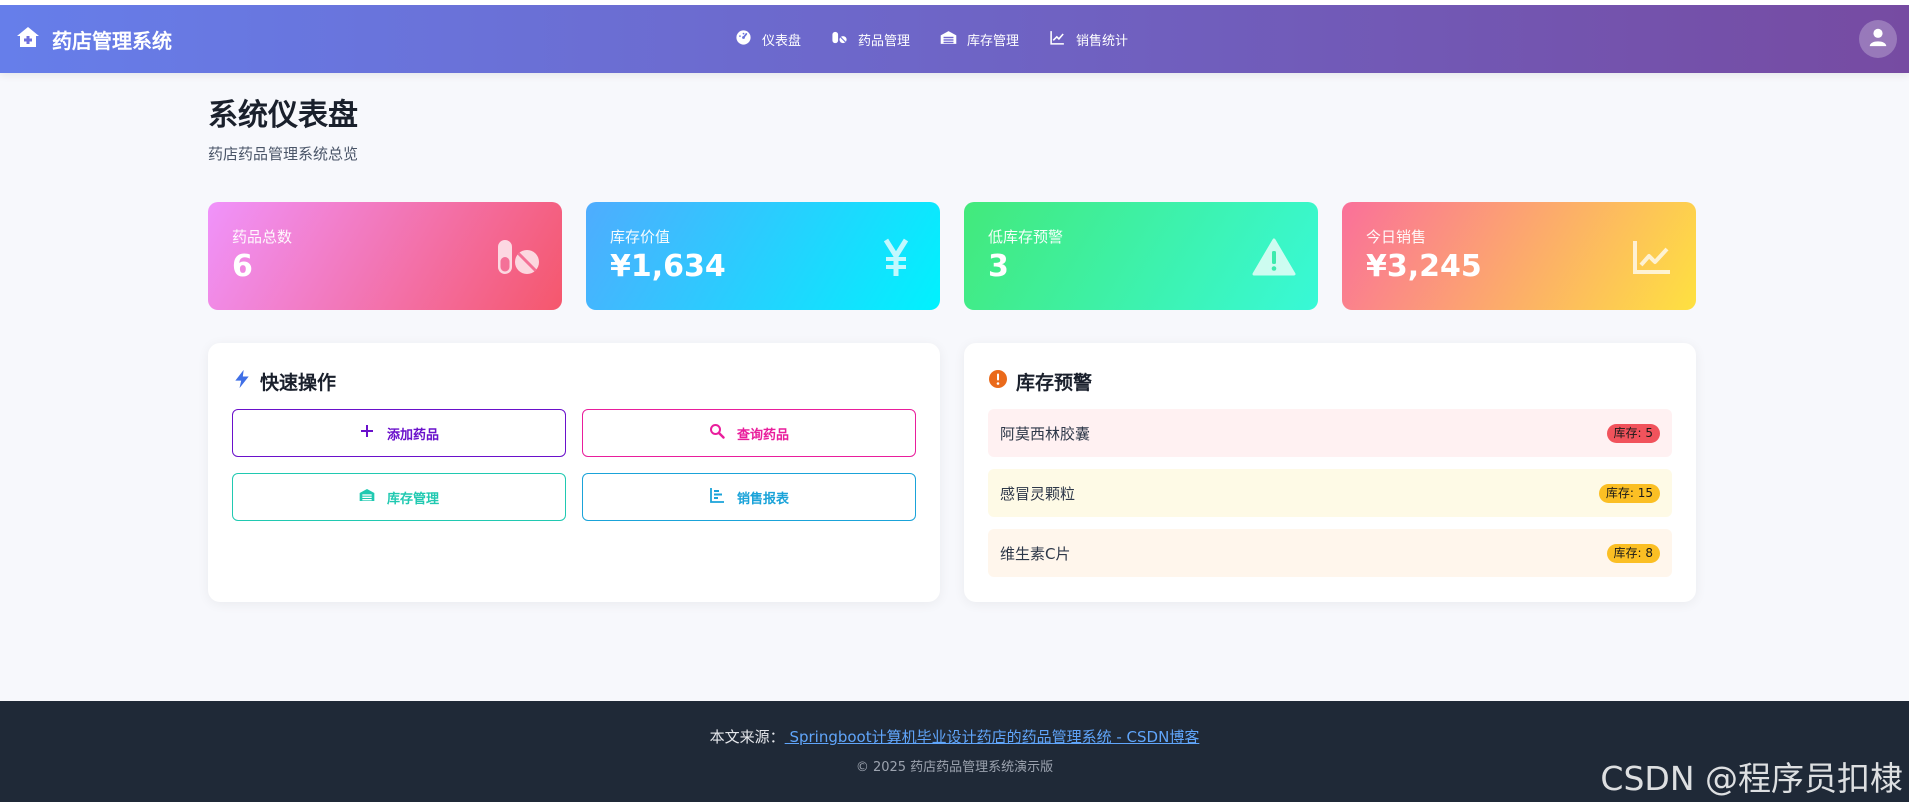 This screenshot has height=807, width=1909. I want to click on nav-inventory: 库存管理, so click(979, 39).